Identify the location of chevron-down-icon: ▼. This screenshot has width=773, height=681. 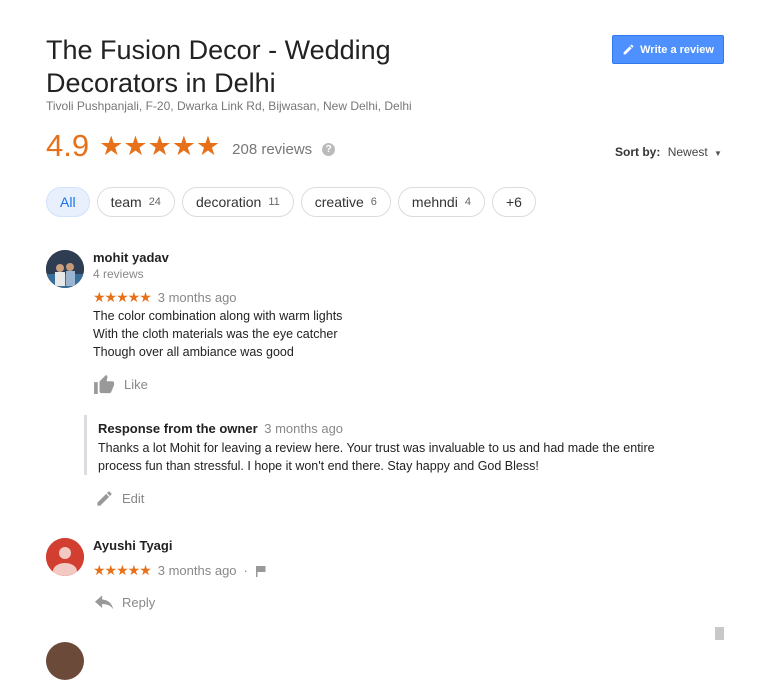
(718, 153).